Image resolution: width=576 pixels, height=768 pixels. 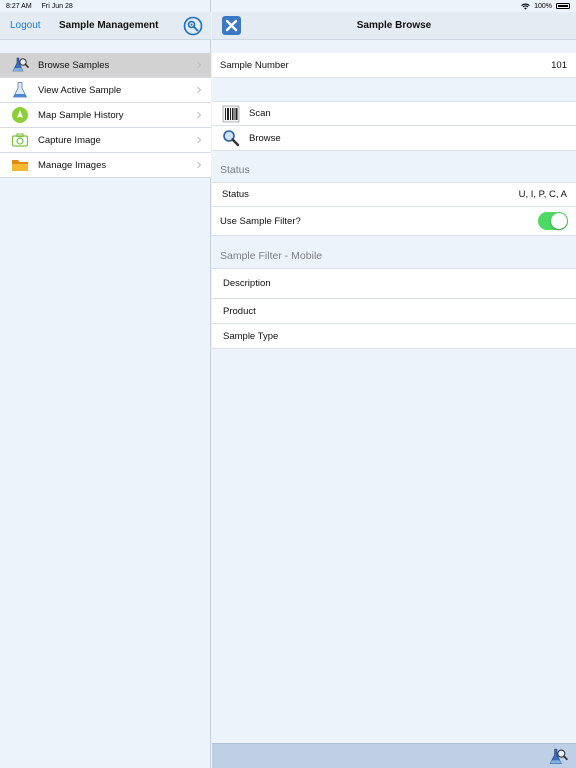 I want to click on menu-item-label: View Active Sample, so click(x=80, y=90).